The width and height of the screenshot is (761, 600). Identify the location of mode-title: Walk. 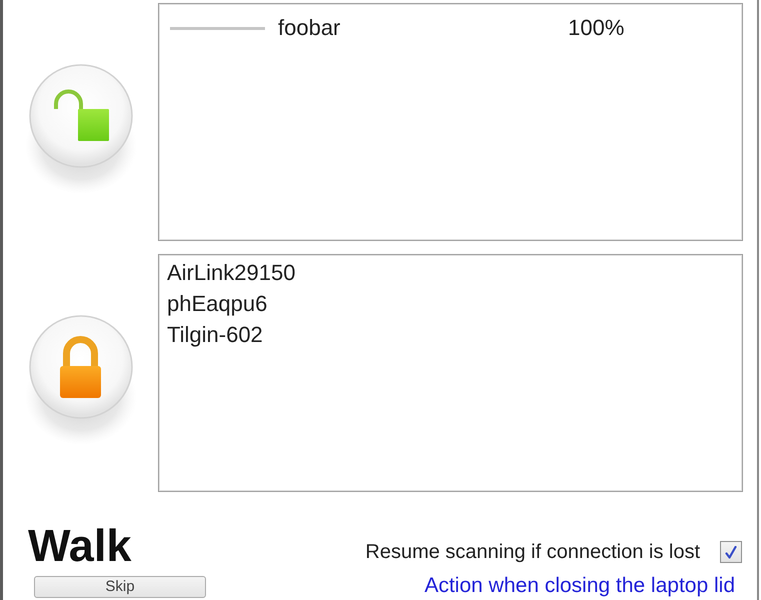
(80, 546).